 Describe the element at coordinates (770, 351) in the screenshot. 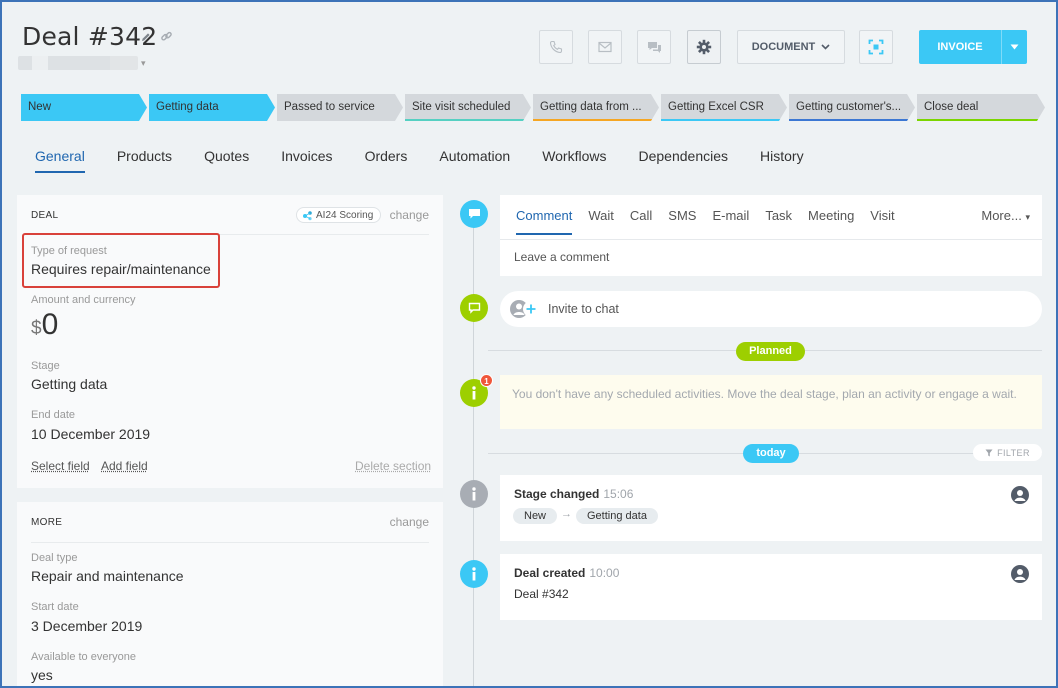

I see `planned-badge: Planned` at that location.